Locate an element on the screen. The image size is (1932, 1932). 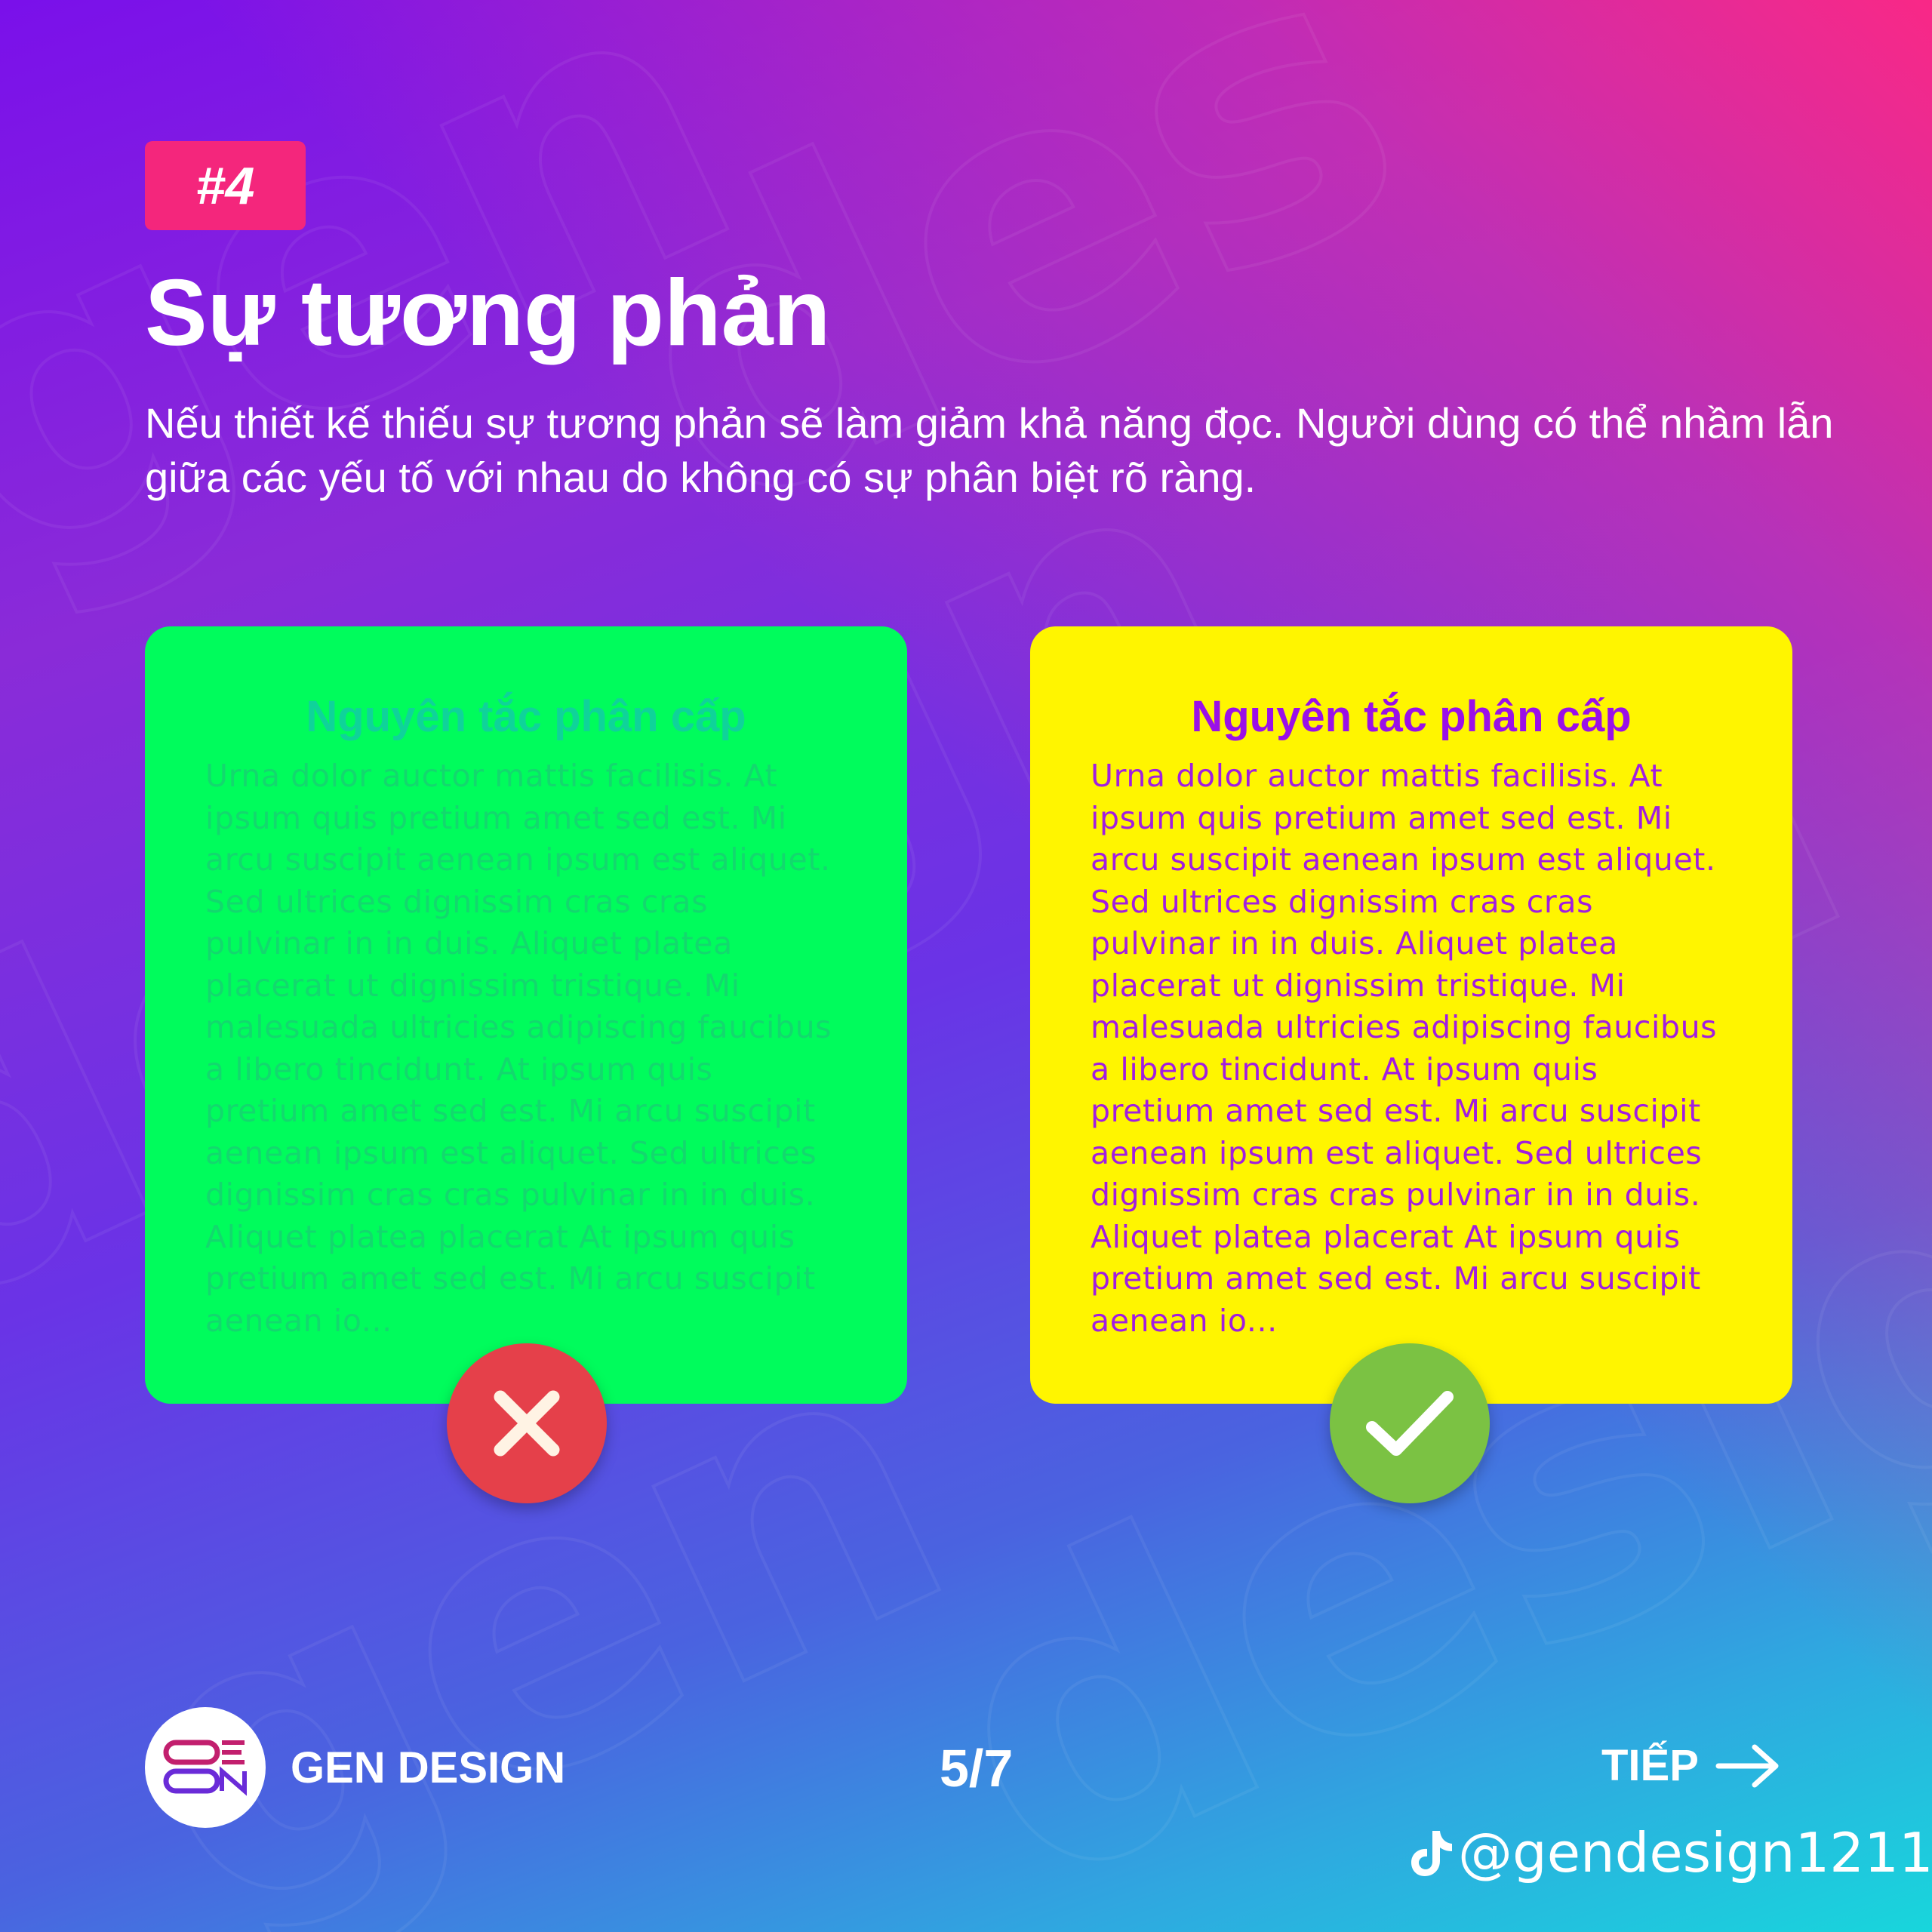
next-label: TIẾP is located at coordinates (1650, 1765).